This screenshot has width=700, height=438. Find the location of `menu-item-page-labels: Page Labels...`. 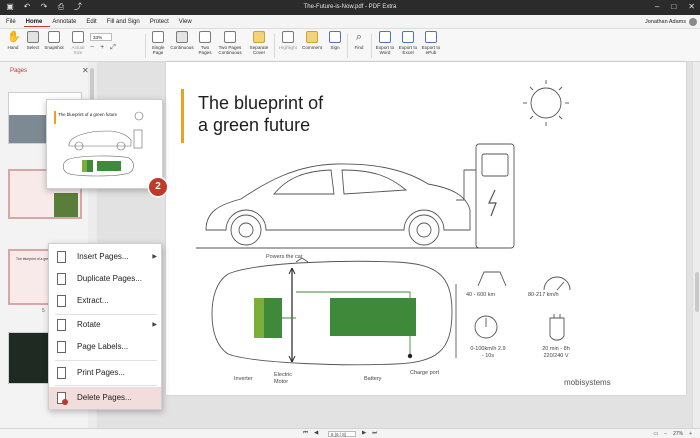

menu-item-page-labels: Page Labels... is located at coordinates (105, 347).